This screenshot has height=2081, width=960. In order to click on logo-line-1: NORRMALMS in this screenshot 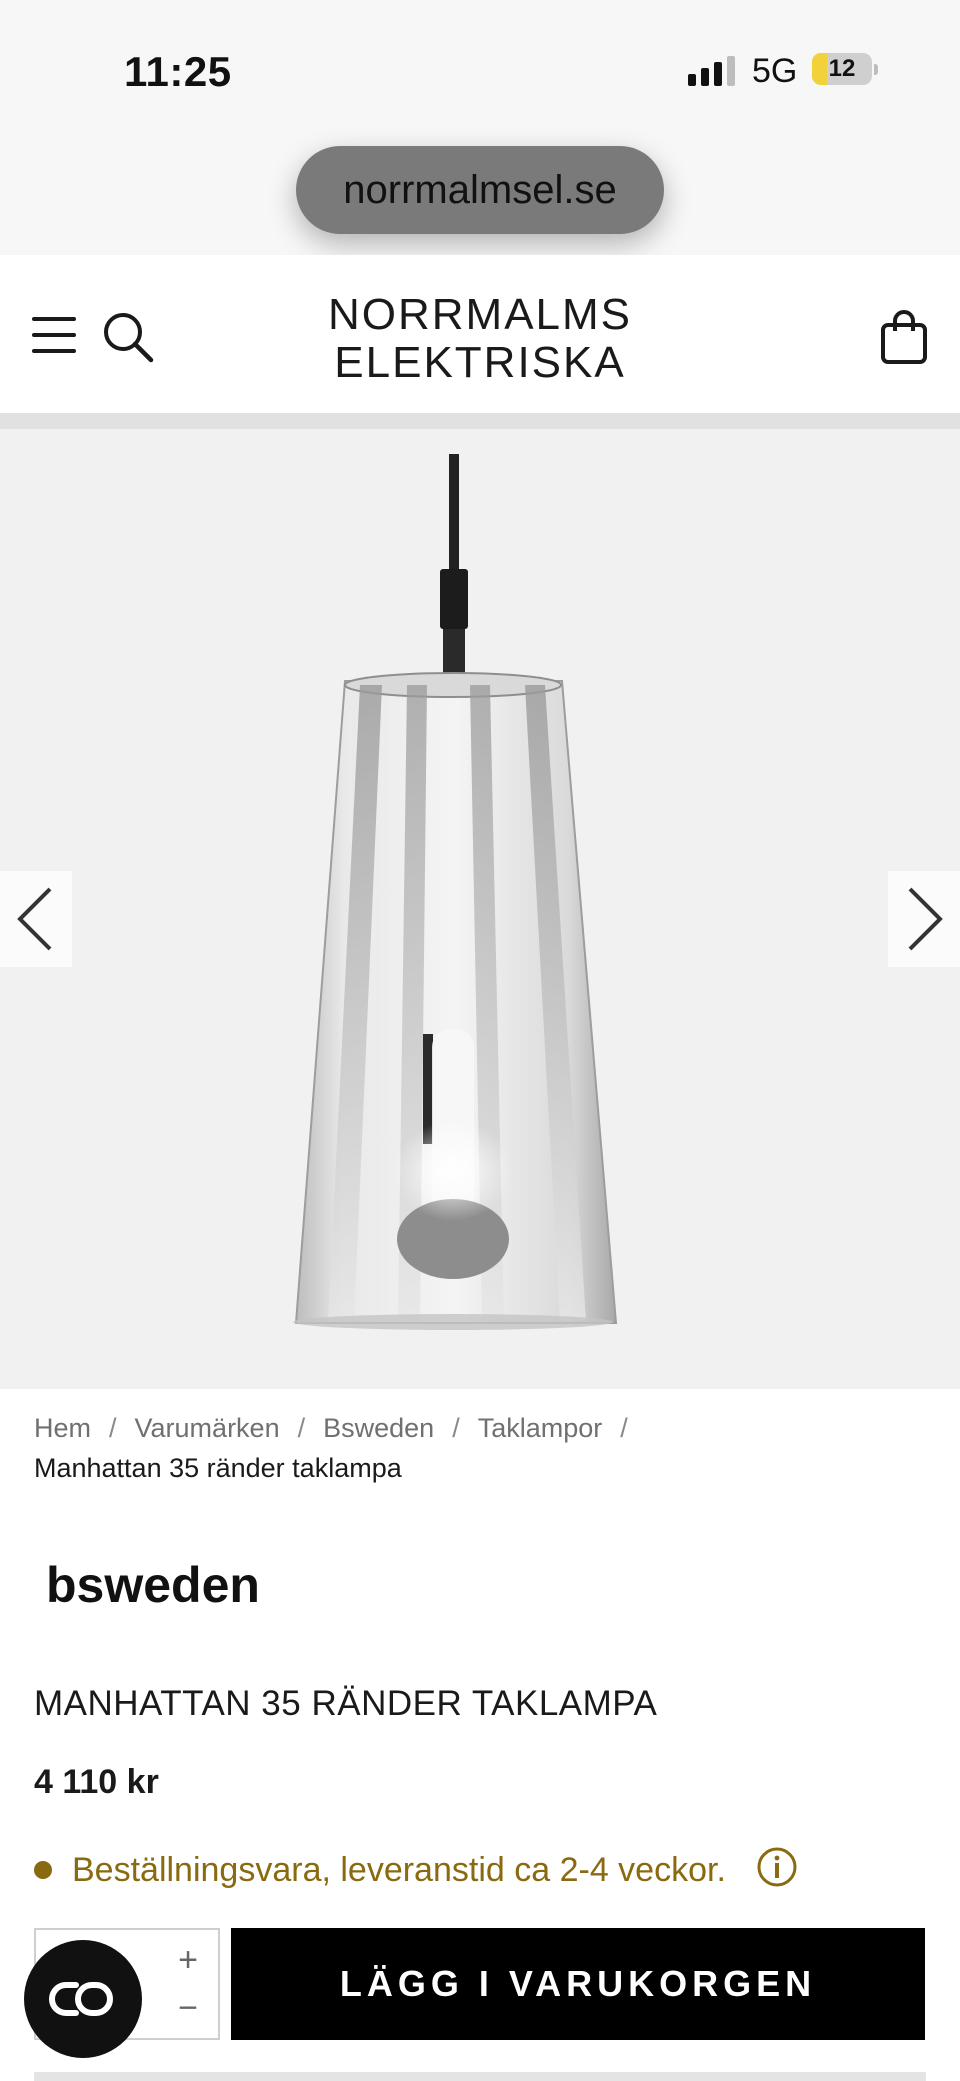, I will do `click(480, 314)`.